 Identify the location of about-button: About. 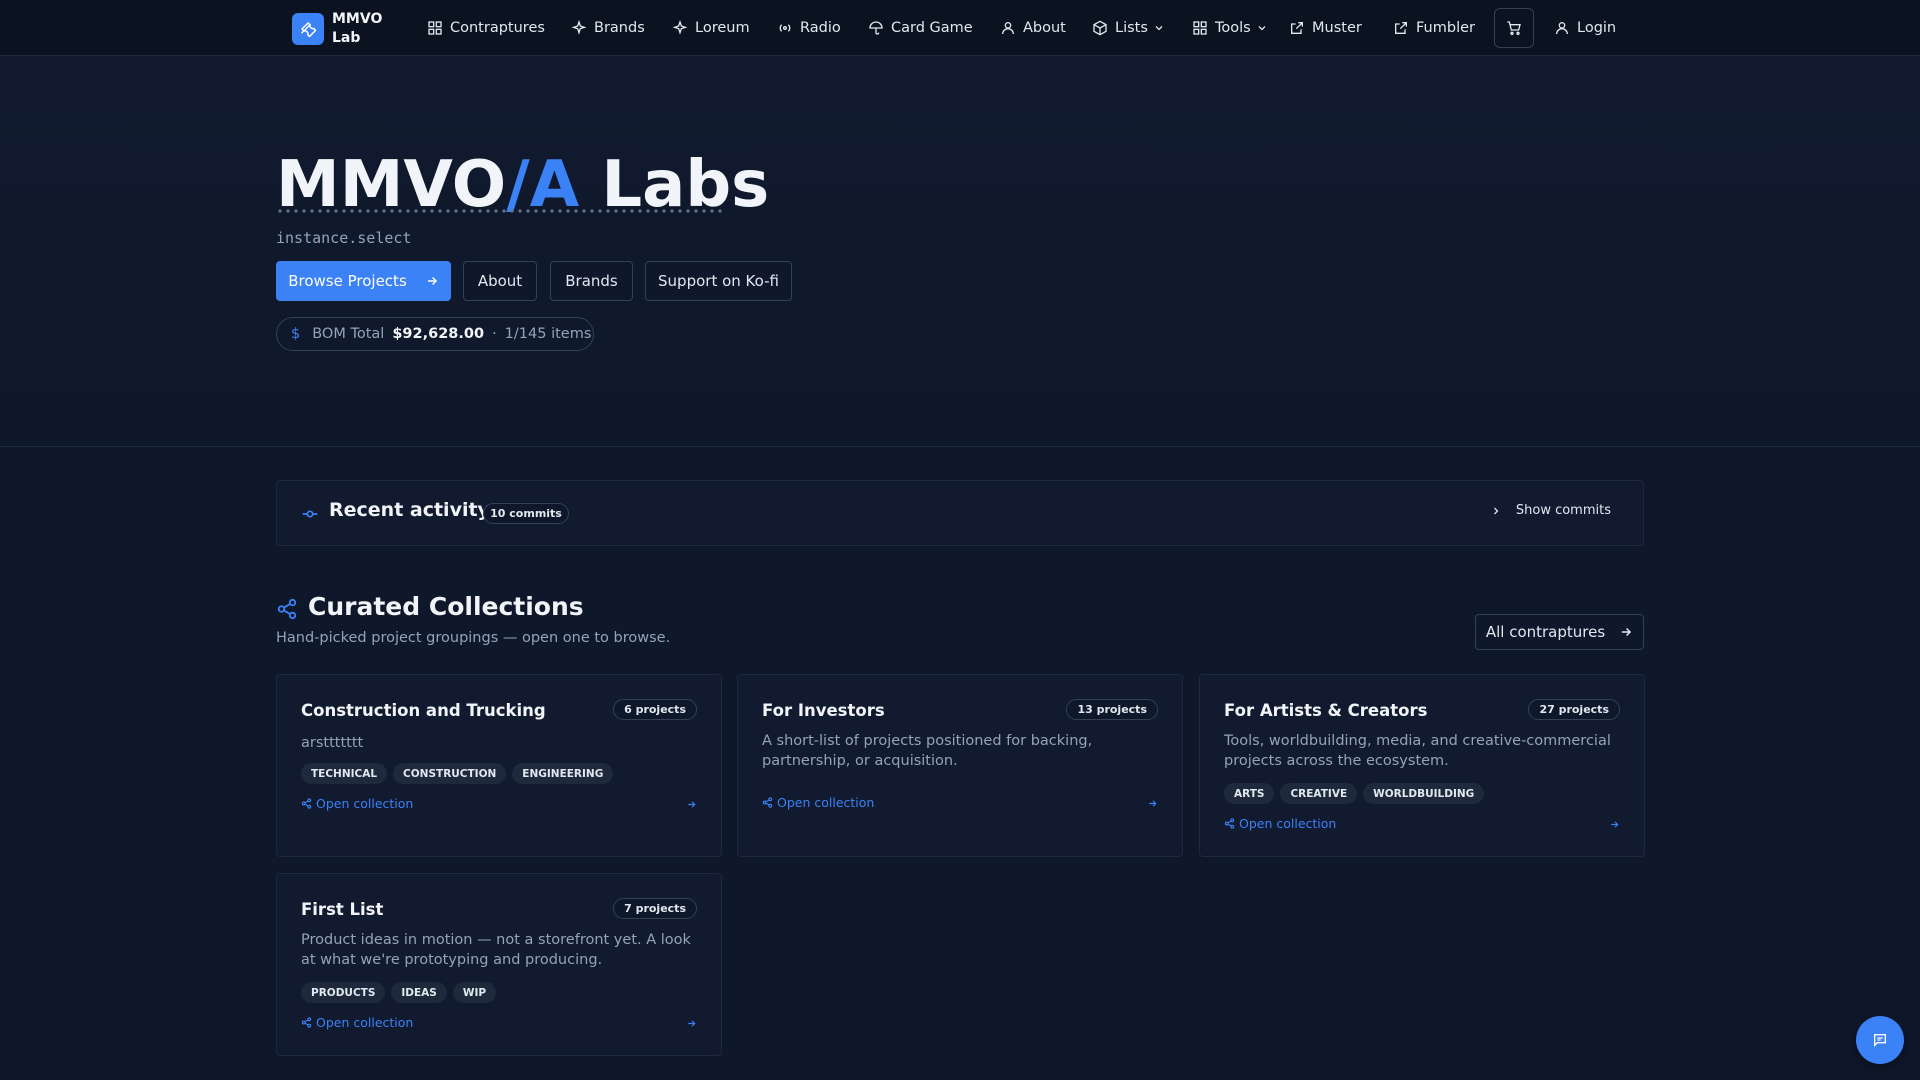
(500, 281).